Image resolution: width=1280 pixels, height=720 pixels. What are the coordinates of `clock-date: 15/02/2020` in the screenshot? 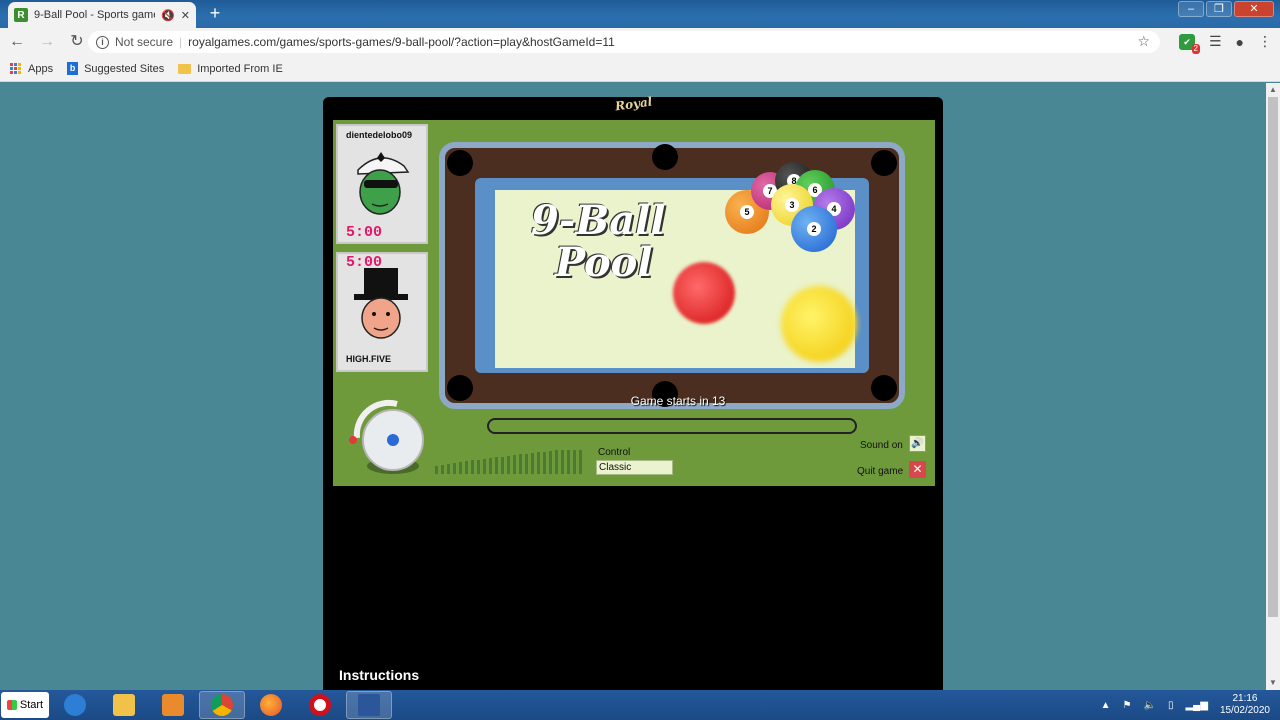 It's located at (1244, 710).